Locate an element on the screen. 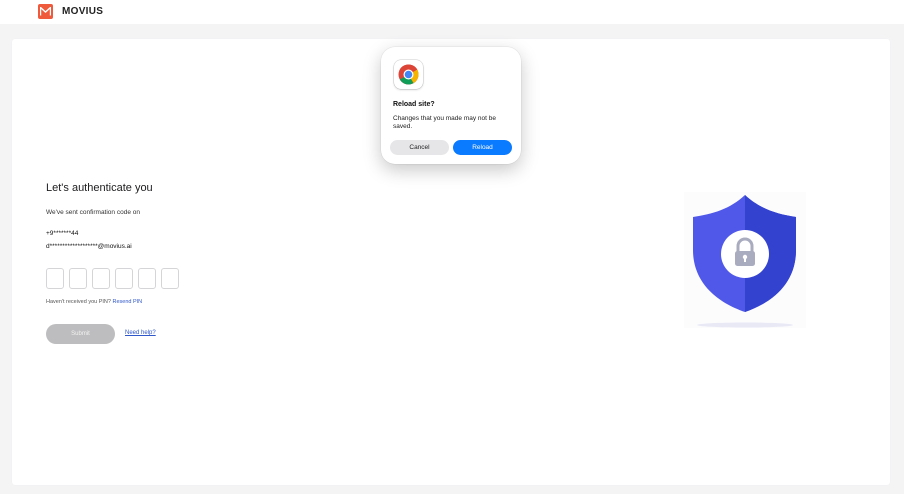  brand-name: MOVIUS is located at coordinates (83, 11).